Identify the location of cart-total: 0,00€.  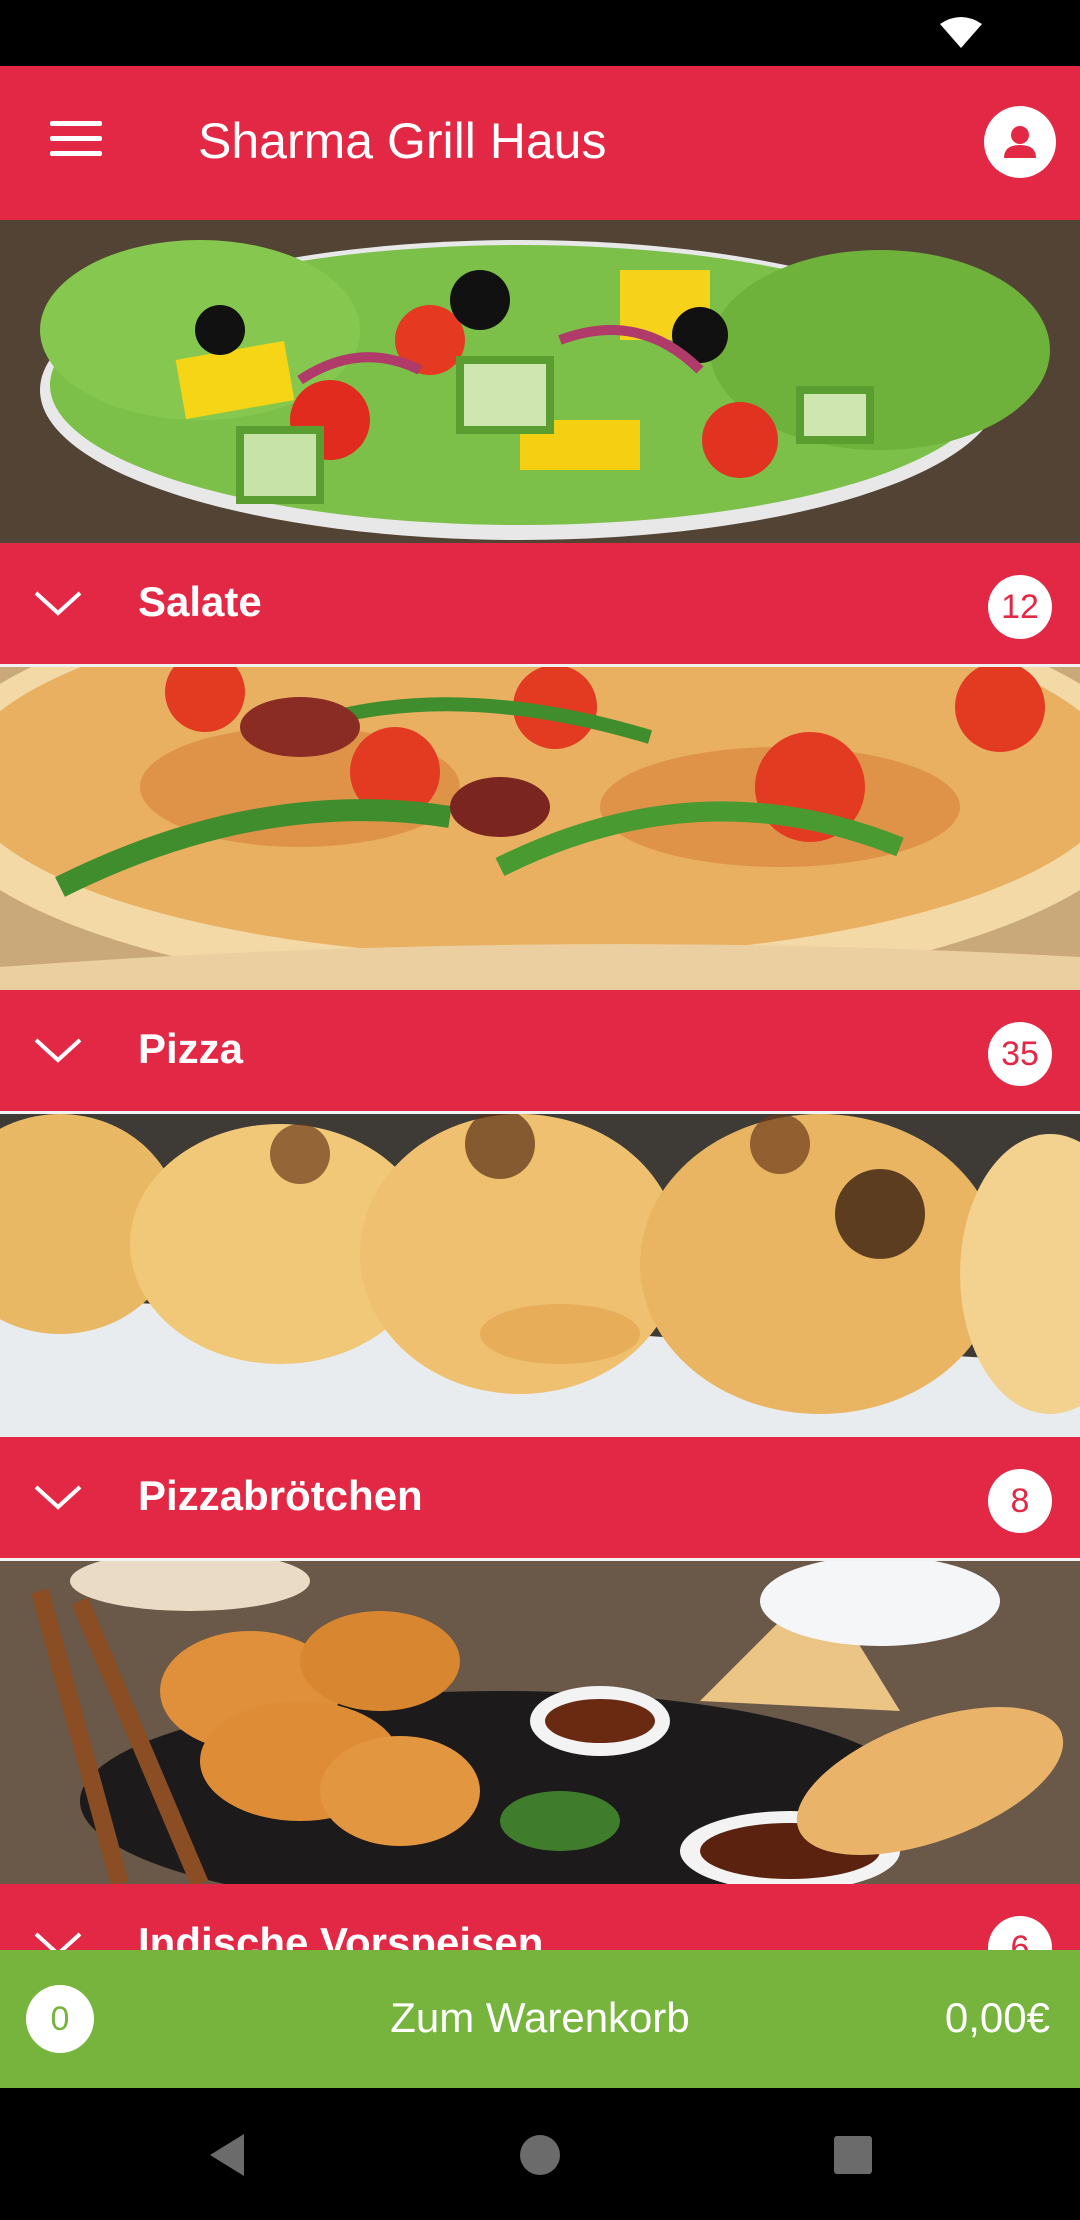
(997, 2017).